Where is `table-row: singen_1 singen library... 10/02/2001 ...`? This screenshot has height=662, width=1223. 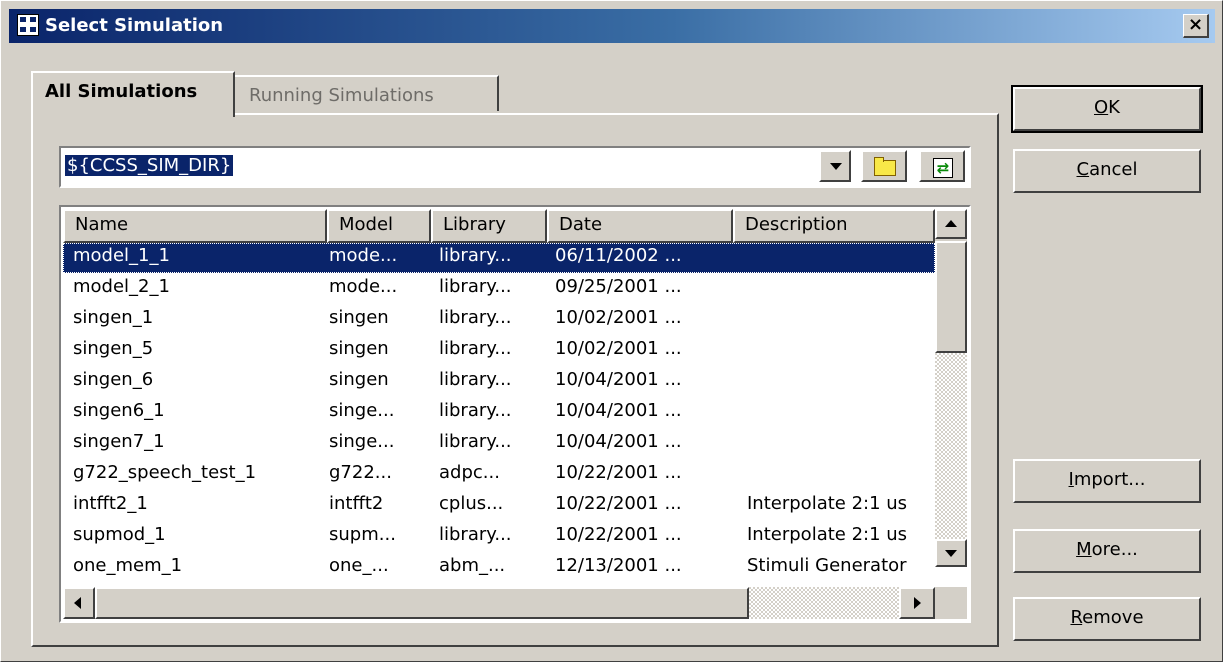
table-row: singen_1 singen library... 10/02/2001 ... is located at coordinates (499, 320).